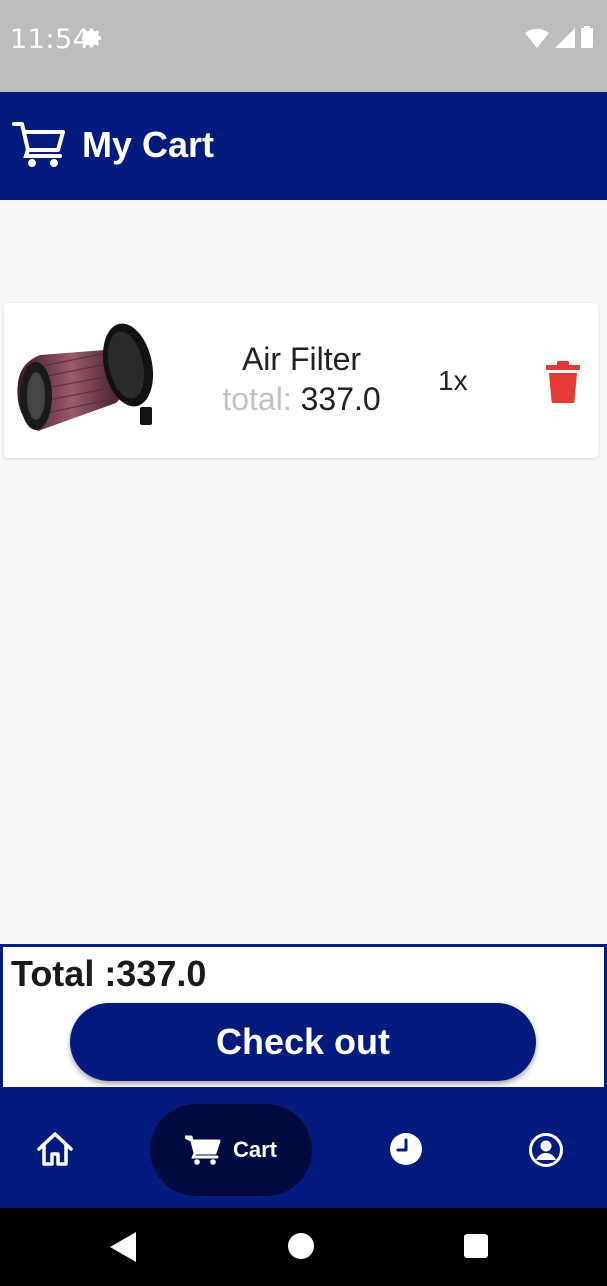  I want to click on battery-icon, so click(587, 37).